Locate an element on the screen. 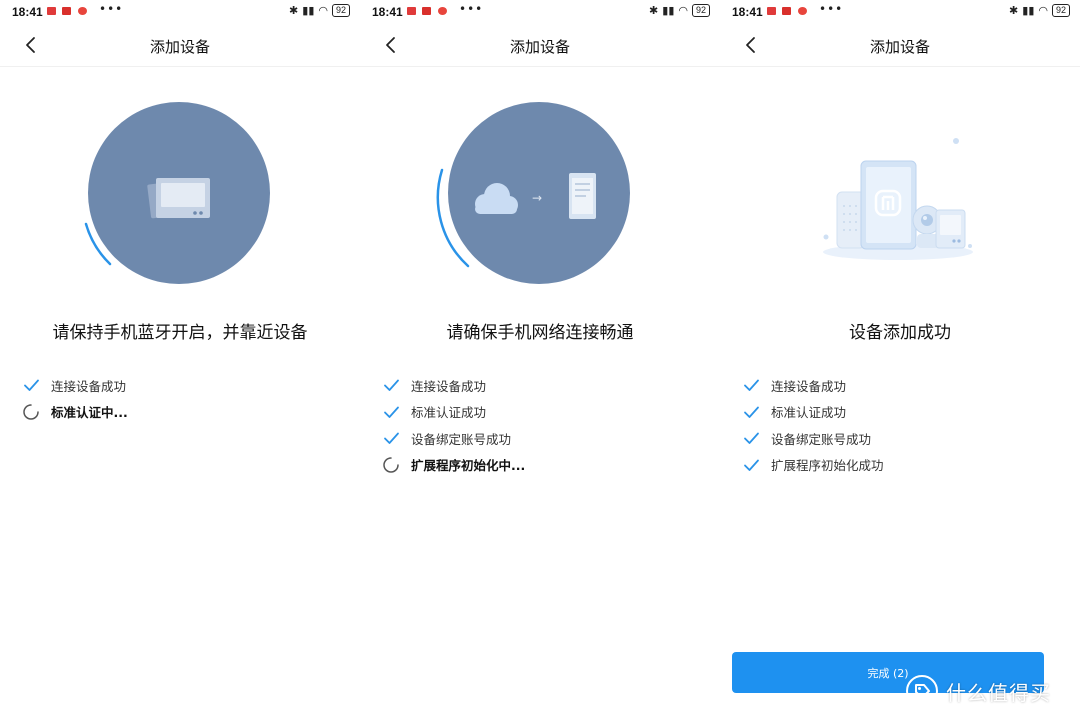 Image resolution: width=1080 pixels, height=717 pixels. price-tag-icon is located at coordinates (922, 691).